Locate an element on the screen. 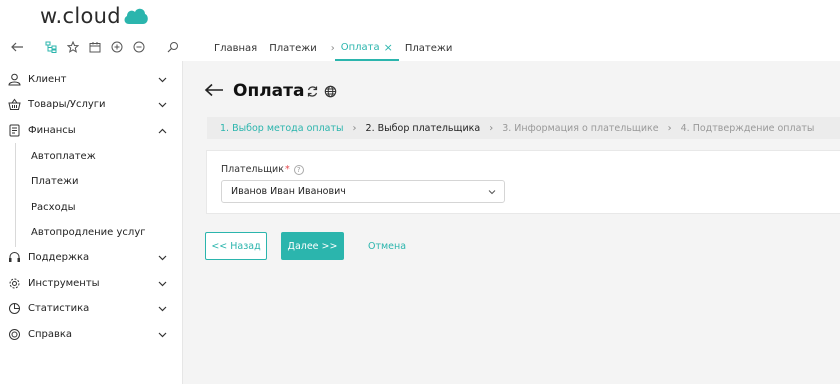 The image size is (840, 384). sidebar-item-label: Инструменты is located at coordinates (64, 283).